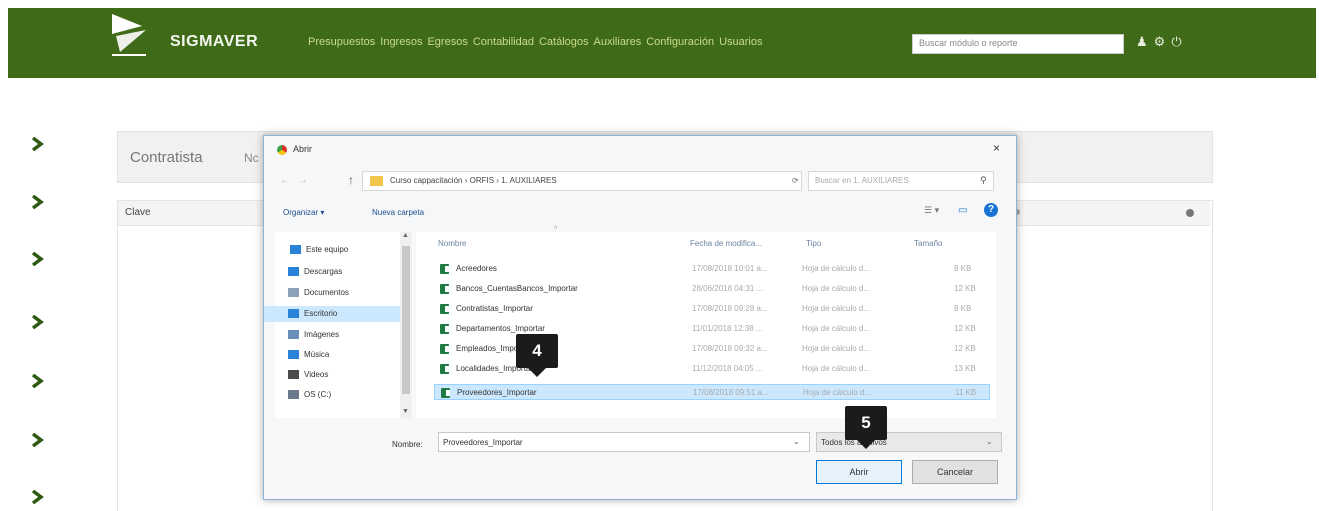  Describe the element at coordinates (293, 354) in the screenshot. I see `music-icon` at that location.